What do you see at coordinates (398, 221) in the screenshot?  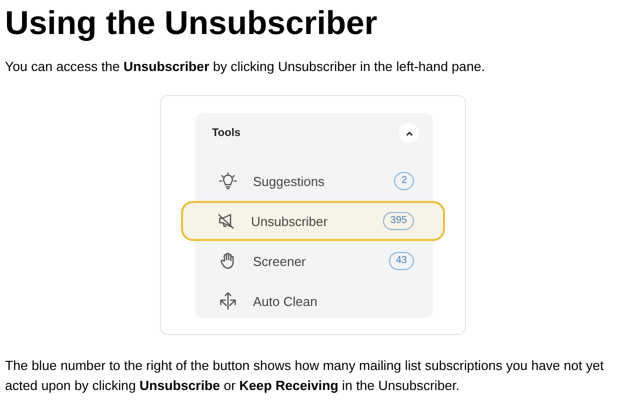 I see `count-badge: 395` at bounding box center [398, 221].